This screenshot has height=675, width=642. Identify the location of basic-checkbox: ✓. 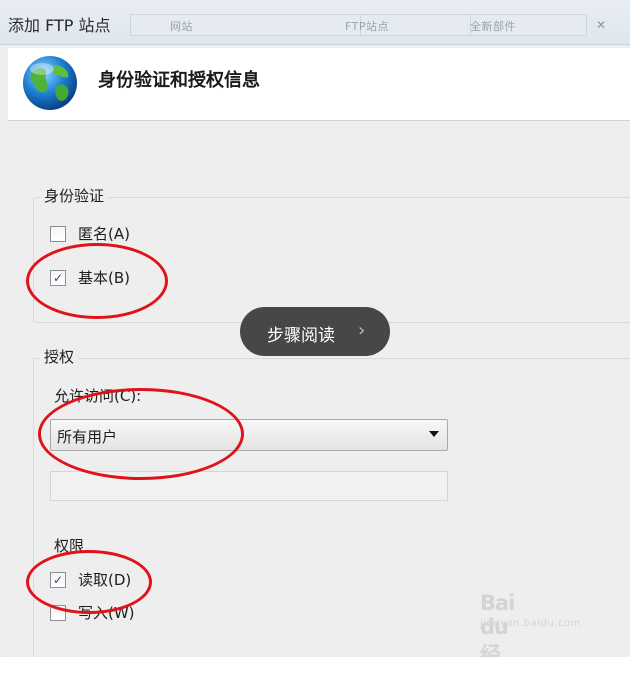
(58, 278).